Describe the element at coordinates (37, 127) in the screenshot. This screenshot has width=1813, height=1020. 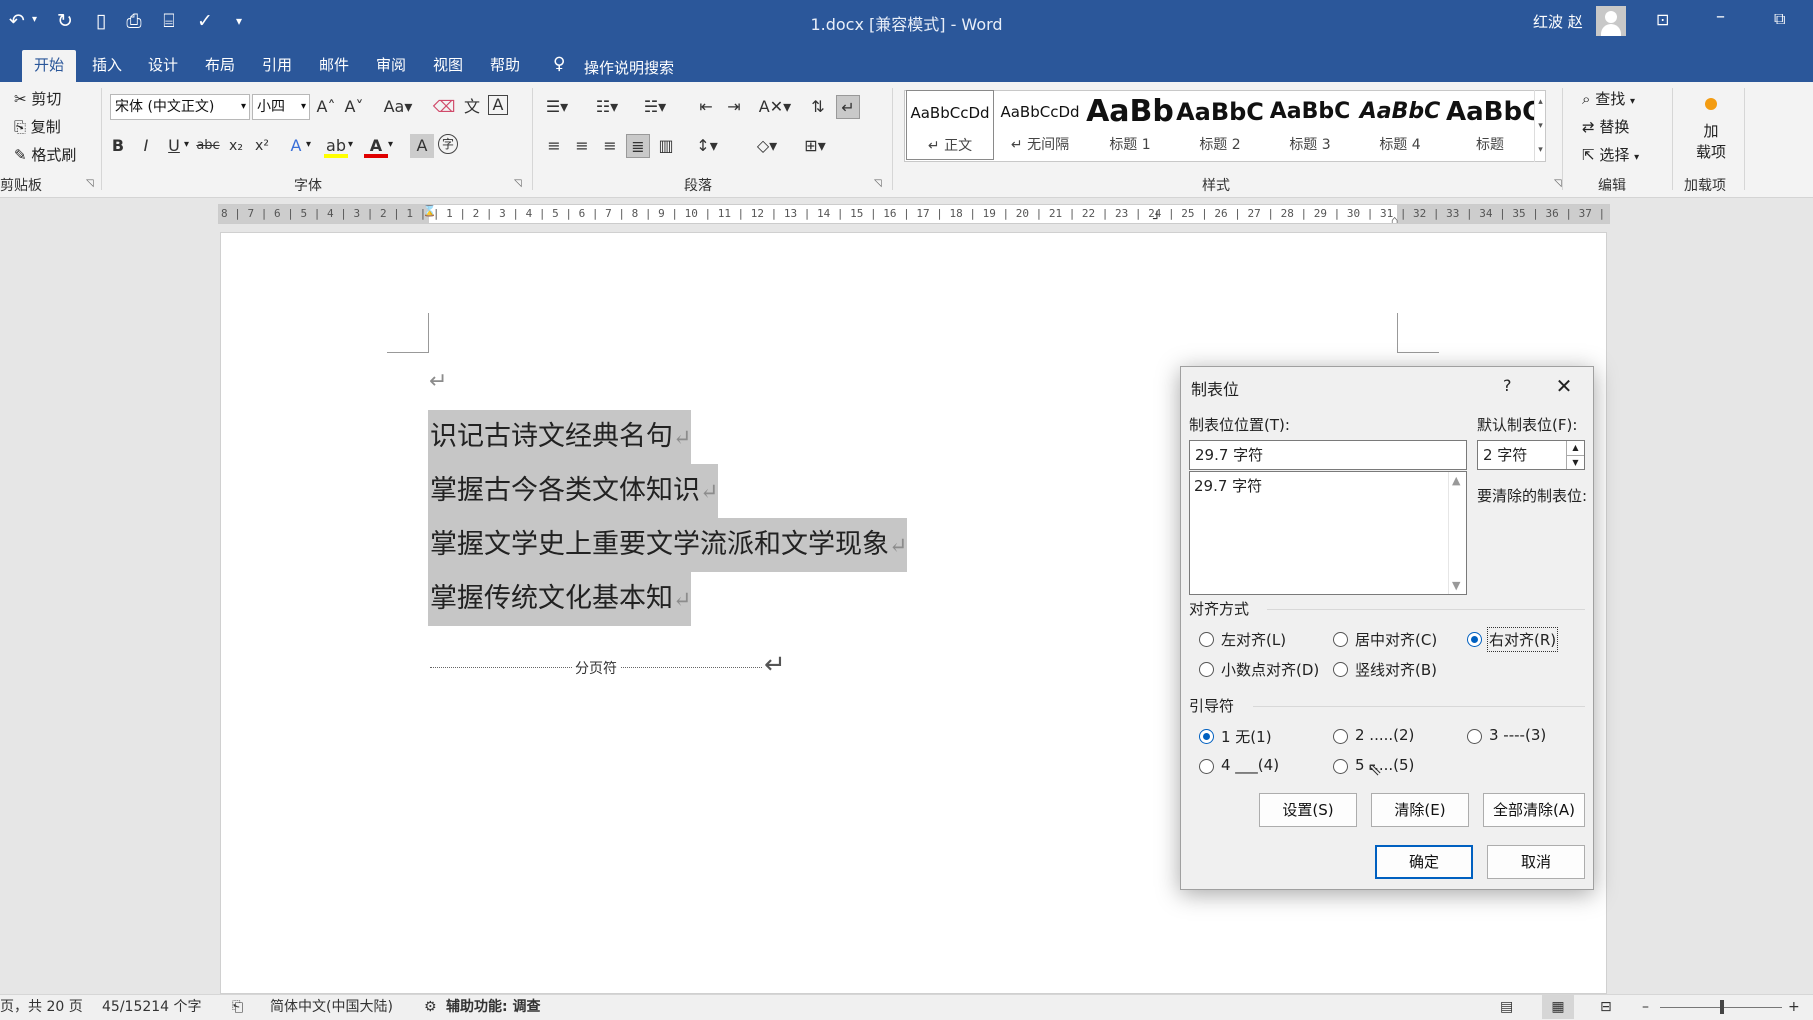
I see `copy-button: ⎘ 复制` at that location.